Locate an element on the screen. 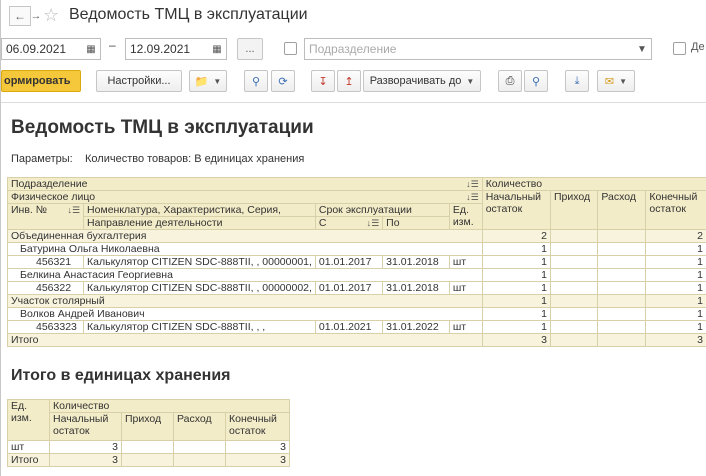 The image size is (706, 476). variants-button: 📁 ▼ is located at coordinates (208, 81).